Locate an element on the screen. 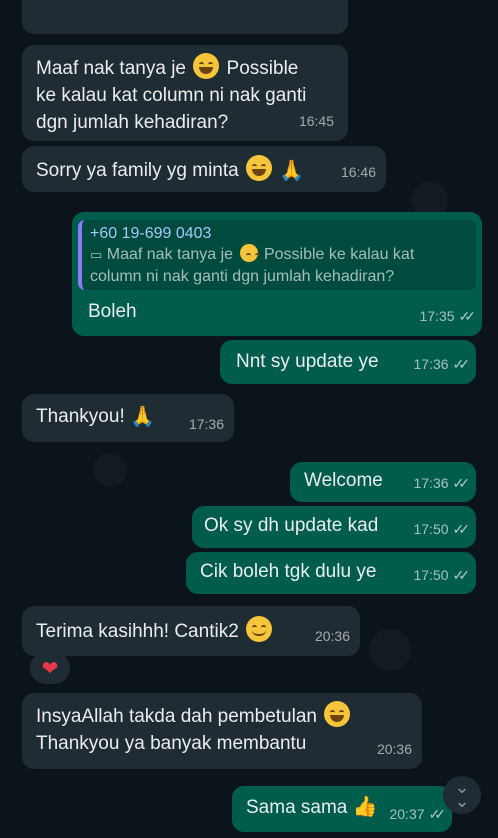  message-time: 16:45 is located at coordinates (316, 121).